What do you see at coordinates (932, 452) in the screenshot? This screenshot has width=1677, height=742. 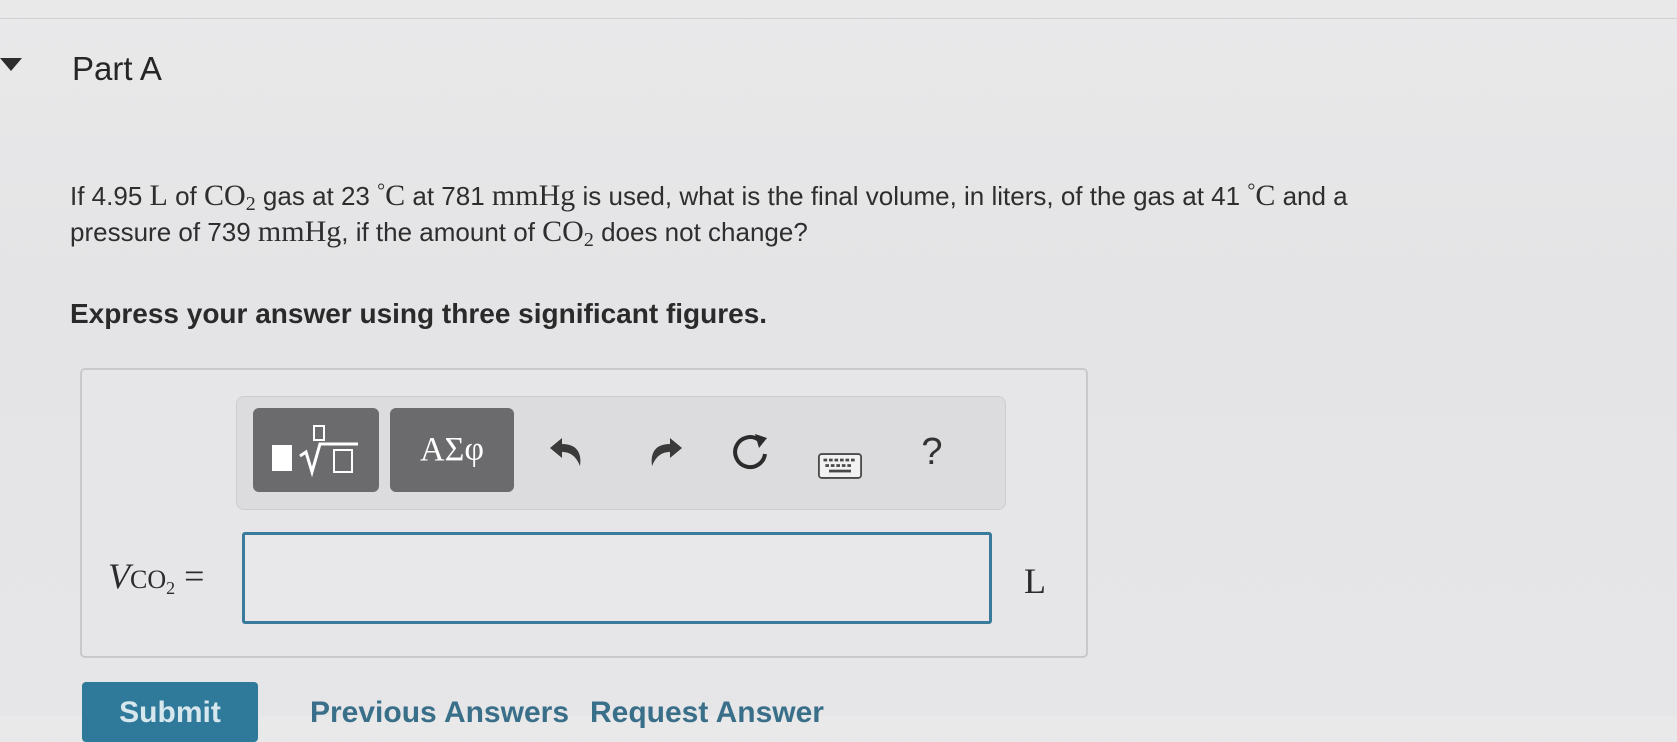 I see `help-icon: ?` at bounding box center [932, 452].